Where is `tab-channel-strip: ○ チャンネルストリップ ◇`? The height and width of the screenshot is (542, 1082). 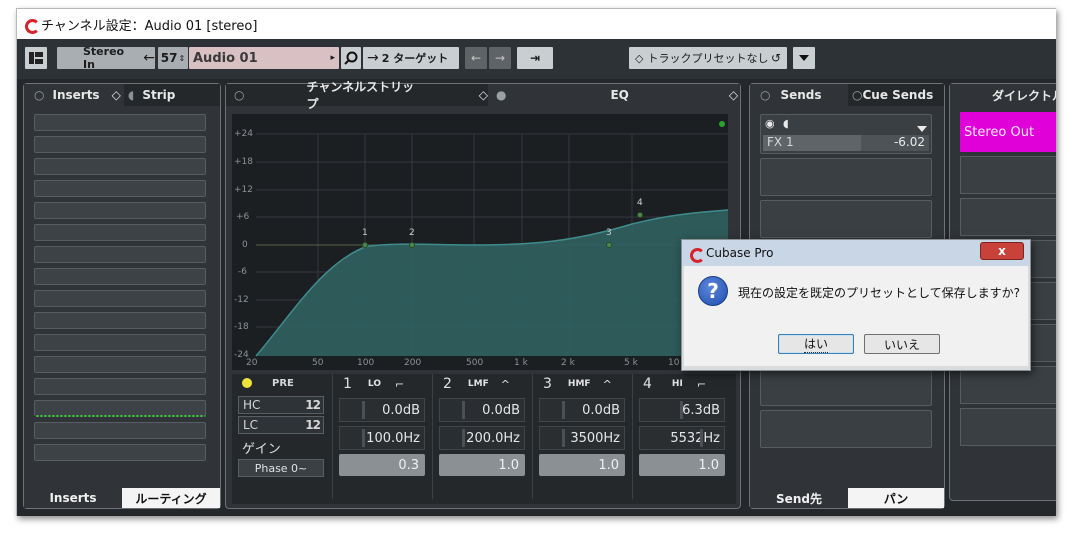 tab-channel-strip: ○ チャンネルストリップ ◇ is located at coordinates (357, 95).